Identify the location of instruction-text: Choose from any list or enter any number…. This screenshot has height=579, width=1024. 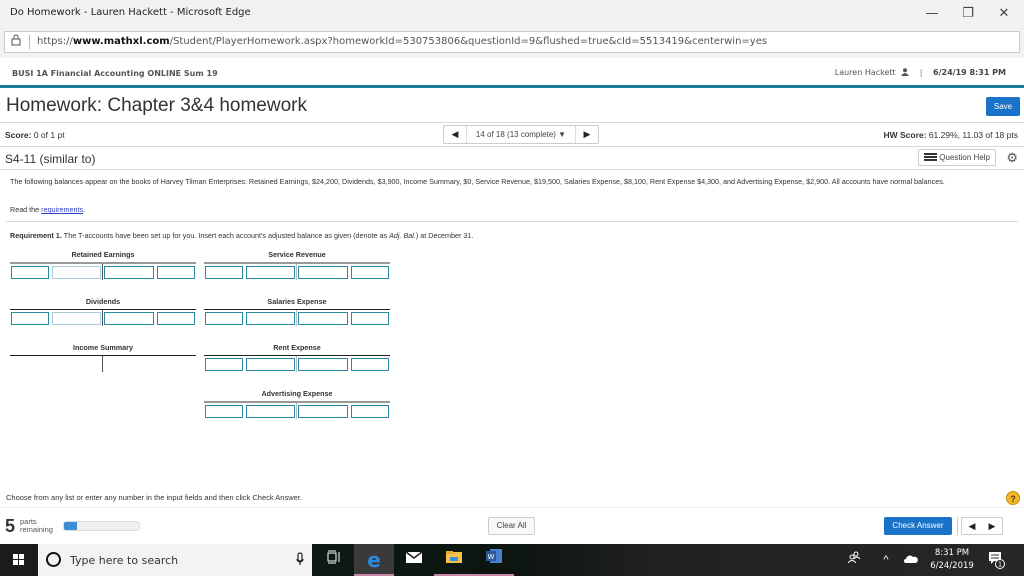
(154, 497).